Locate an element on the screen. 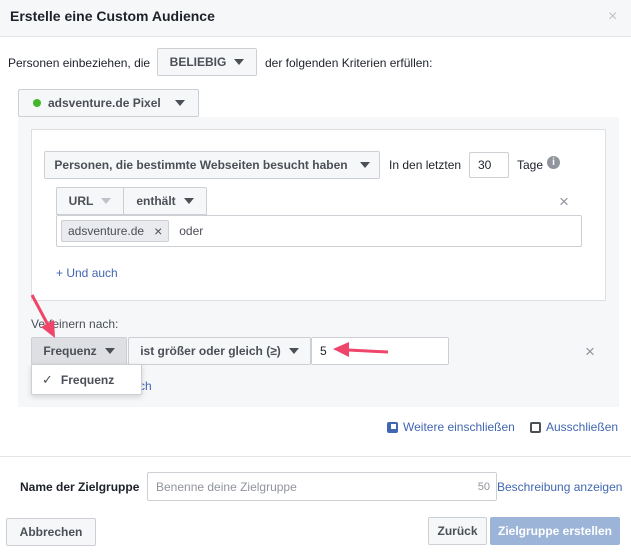 This screenshot has width=631, height=552. operator-label: enthält is located at coordinates (156, 201).